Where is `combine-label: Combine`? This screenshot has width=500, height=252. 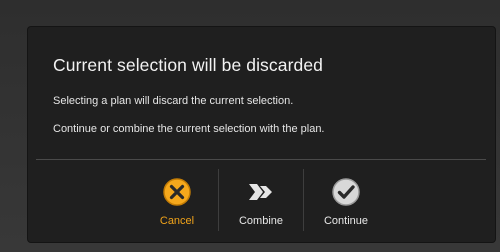
combine-label: Combine is located at coordinates (261, 221).